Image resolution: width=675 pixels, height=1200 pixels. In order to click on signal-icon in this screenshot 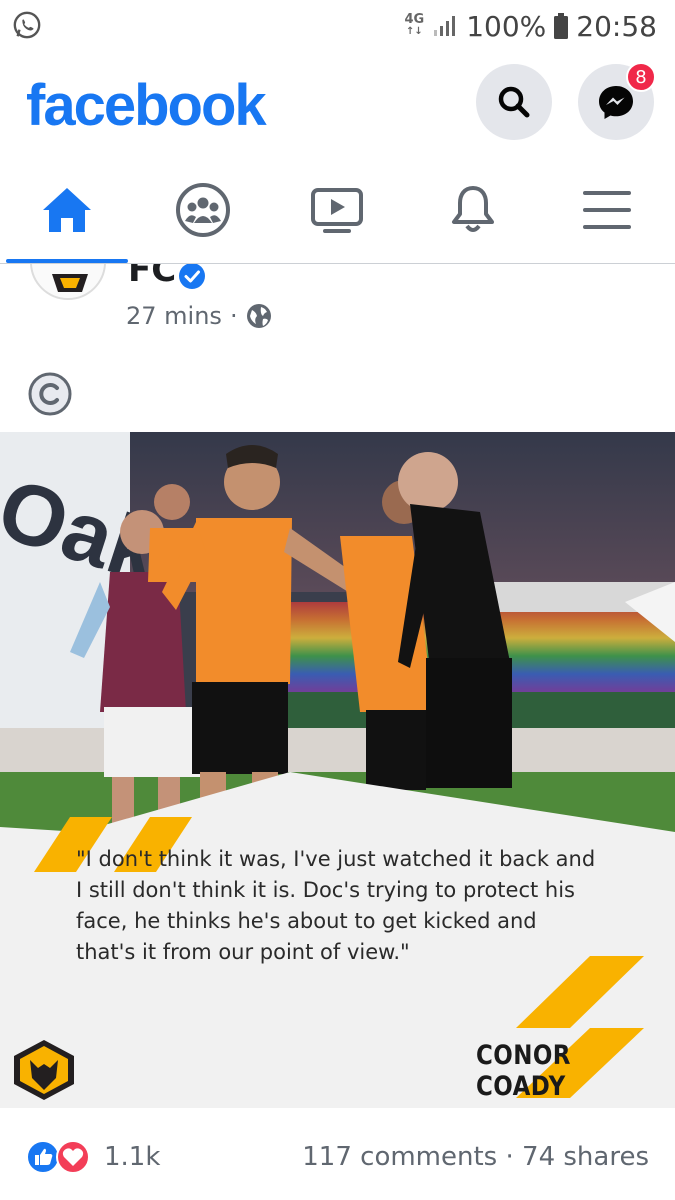, I will do `click(445, 26)`.